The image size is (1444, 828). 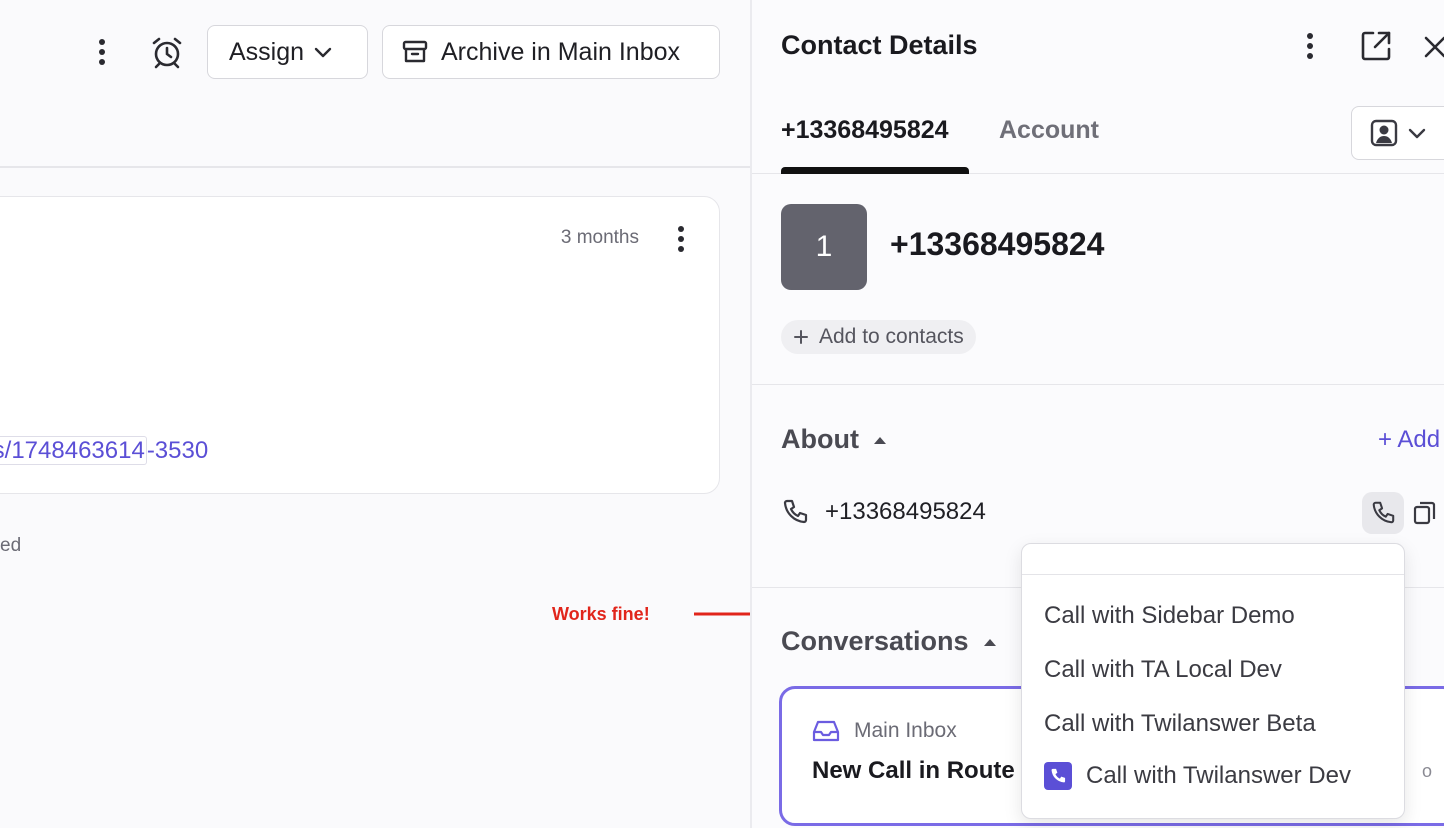 I want to click on message-link: ils/1748463614-3530, so click(x=104, y=450).